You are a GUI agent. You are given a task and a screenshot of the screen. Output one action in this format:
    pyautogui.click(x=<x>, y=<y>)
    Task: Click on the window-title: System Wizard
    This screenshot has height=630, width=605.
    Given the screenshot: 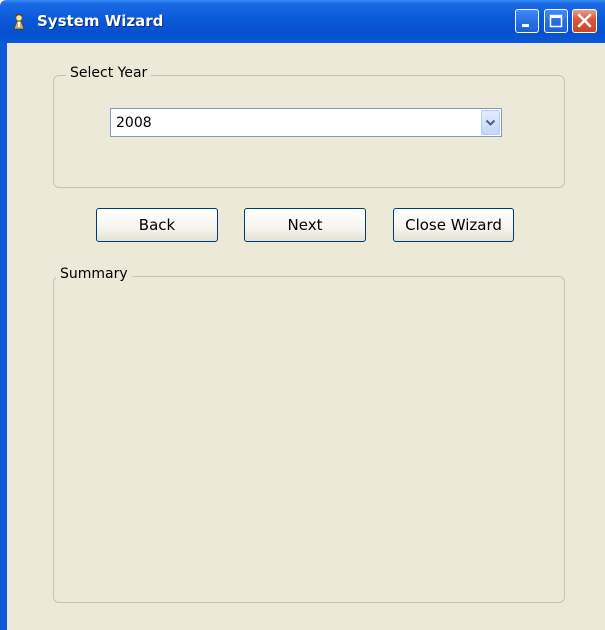 What is the action you would take?
    pyautogui.click(x=100, y=21)
    